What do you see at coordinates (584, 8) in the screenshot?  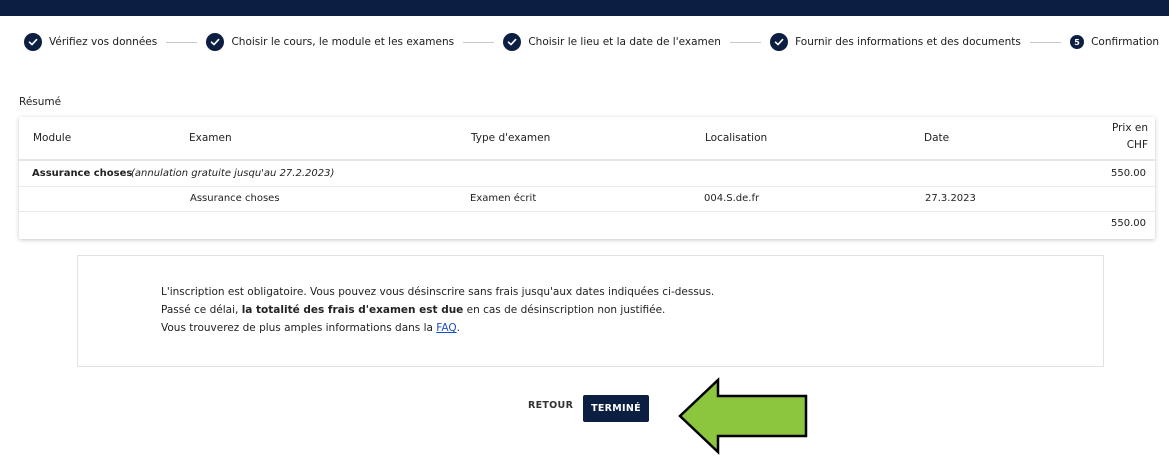 I see `top-navigation-bar` at bounding box center [584, 8].